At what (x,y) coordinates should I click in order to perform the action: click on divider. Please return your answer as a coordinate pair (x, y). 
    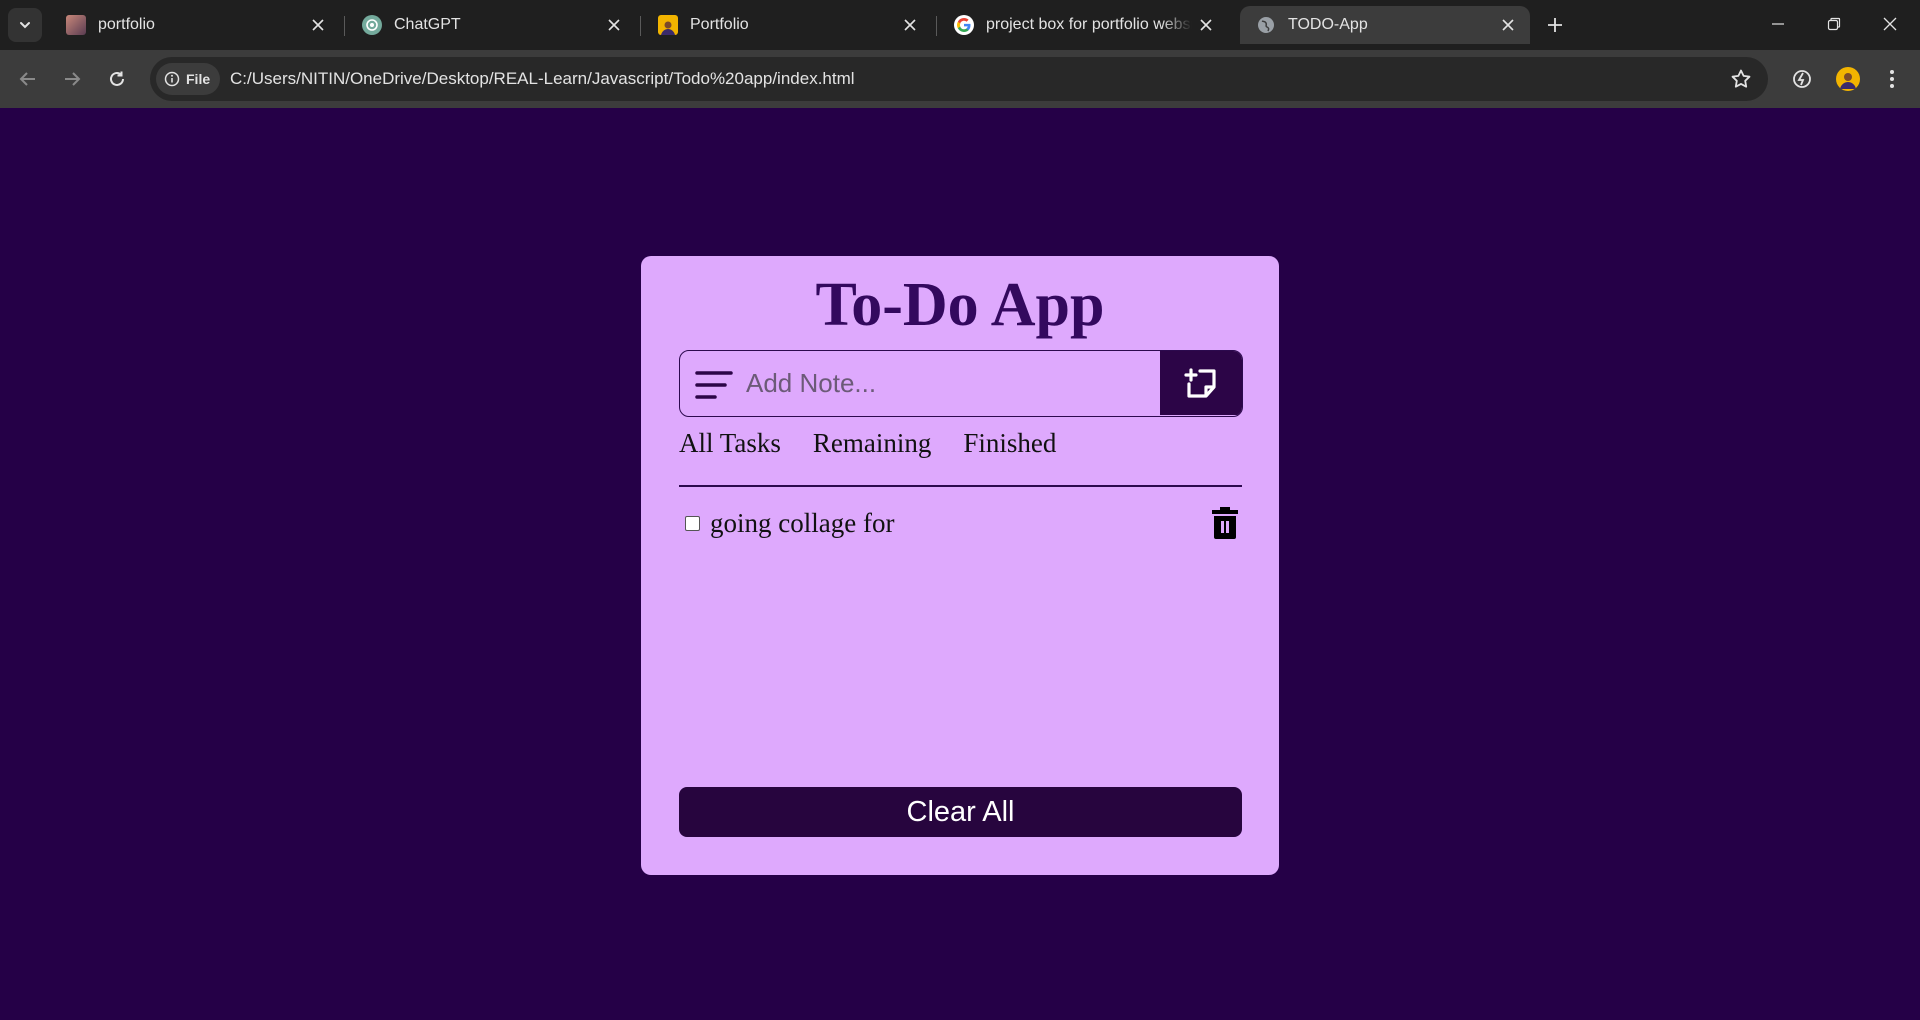
    Looking at the image, I should click on (960, 486).